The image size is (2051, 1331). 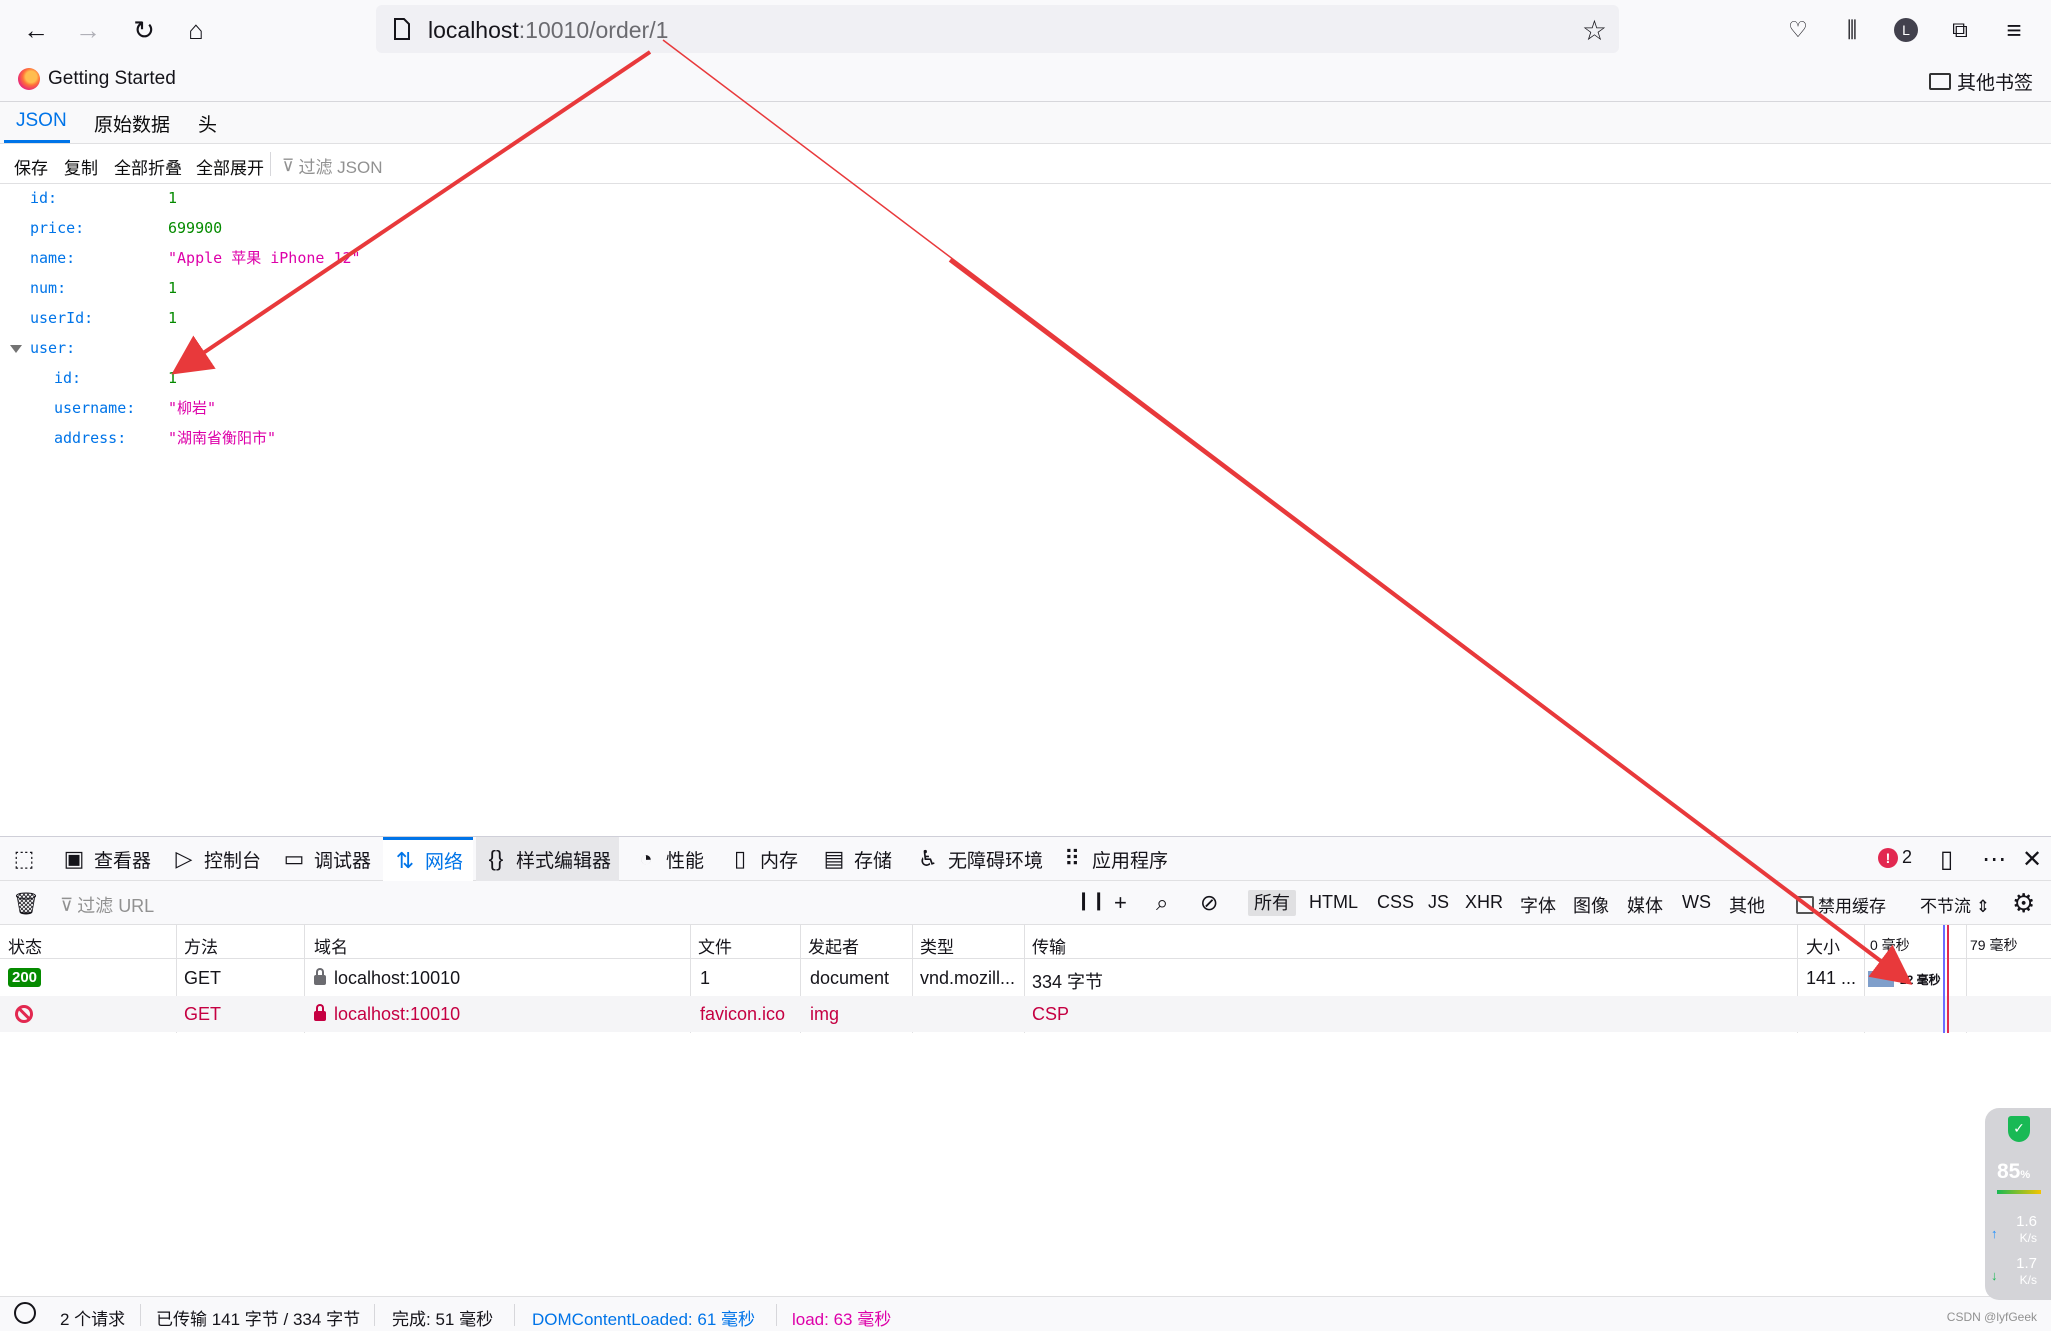 What do you see at coordinates (1538, 905) in the screenshot?
I see `filter-fonts: 字体` at bounding box center [1538, 905].